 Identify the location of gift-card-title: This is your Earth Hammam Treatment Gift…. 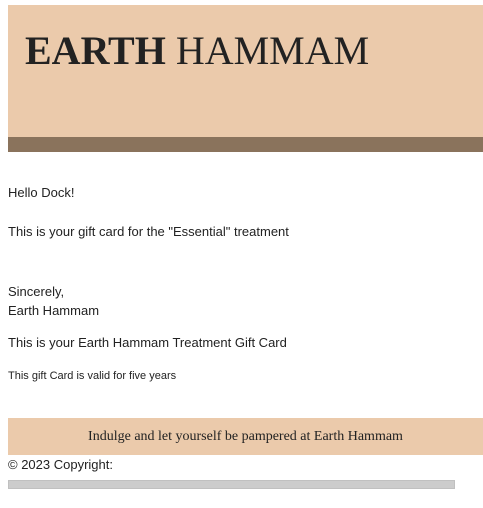
(147, 342).